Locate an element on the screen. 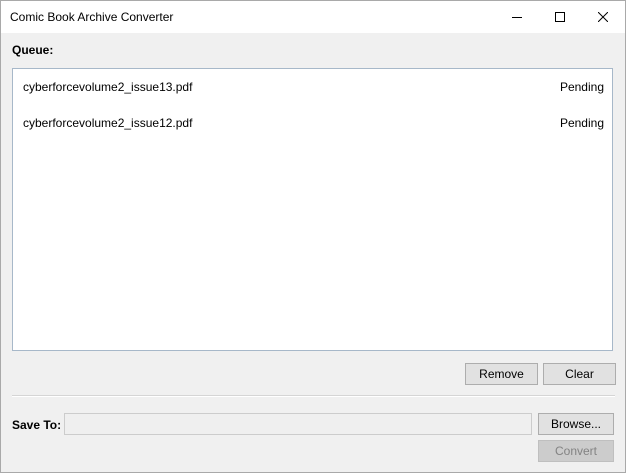 The width and height of the screenshot is (626, 473). save-to-field is located at coordinates (298, 424).